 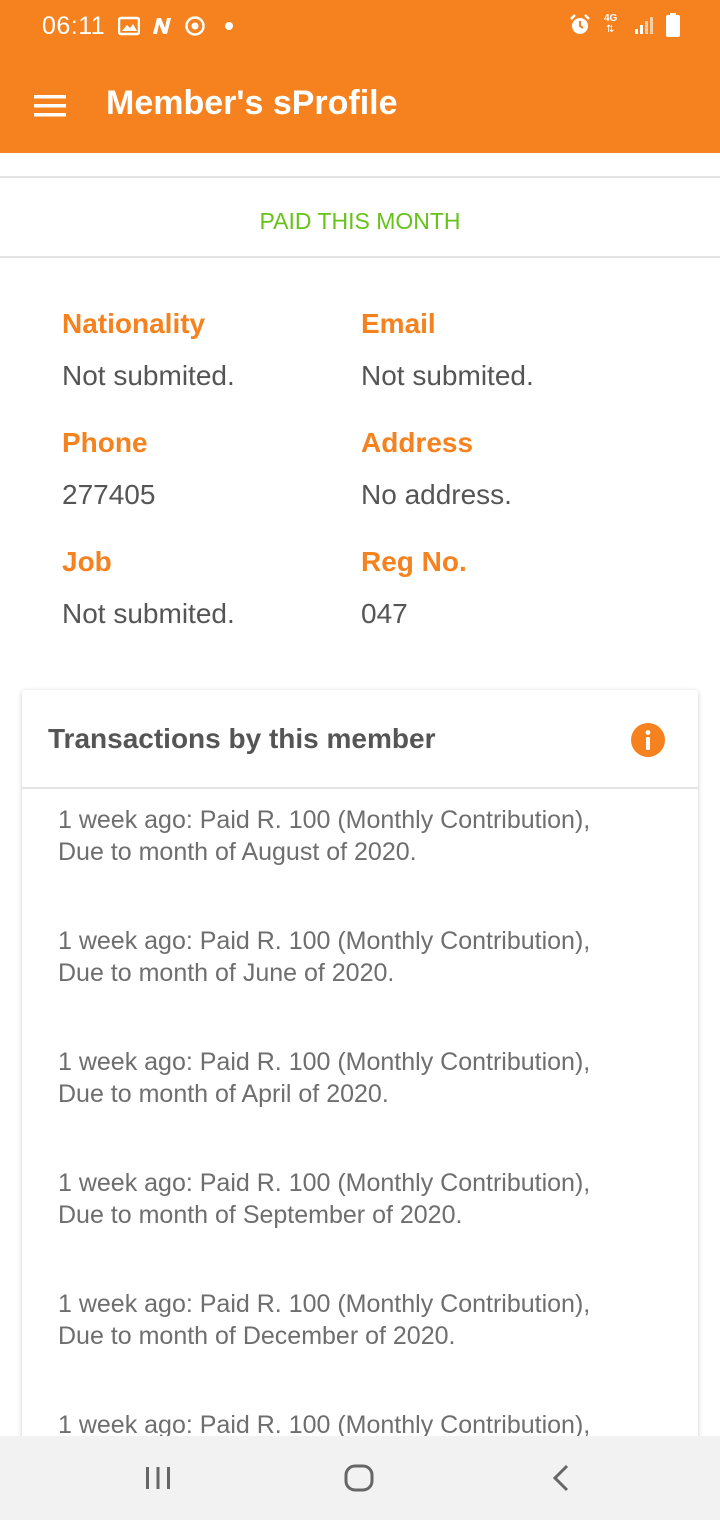 I want to click on address-value: No address., so click(x=436, y=494).